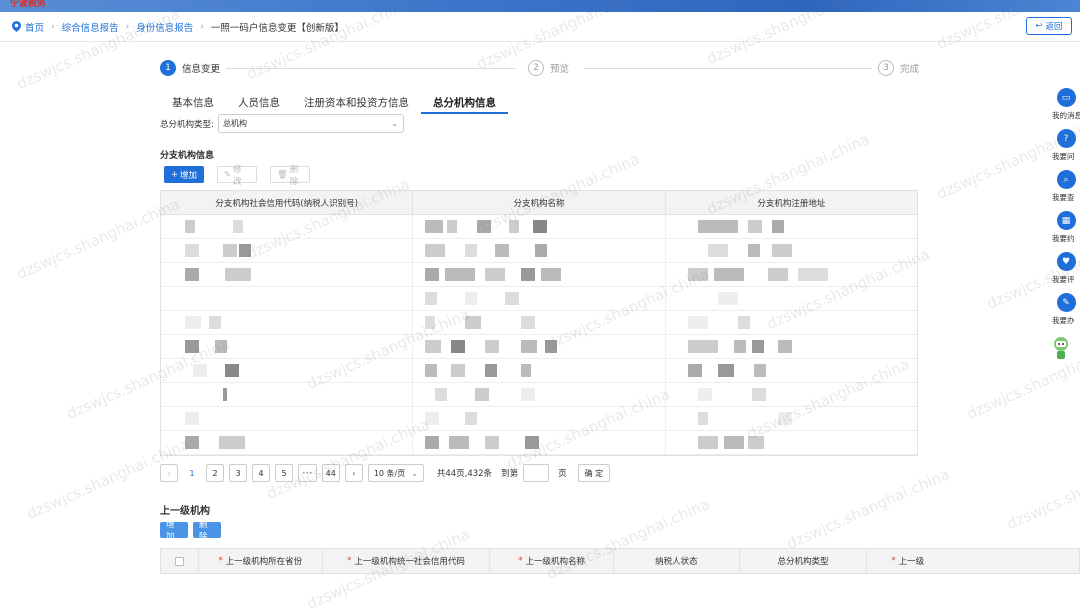 This screenshot has width=1080, height=613. I want to click on select-all-checkbox, so click(179, 561).